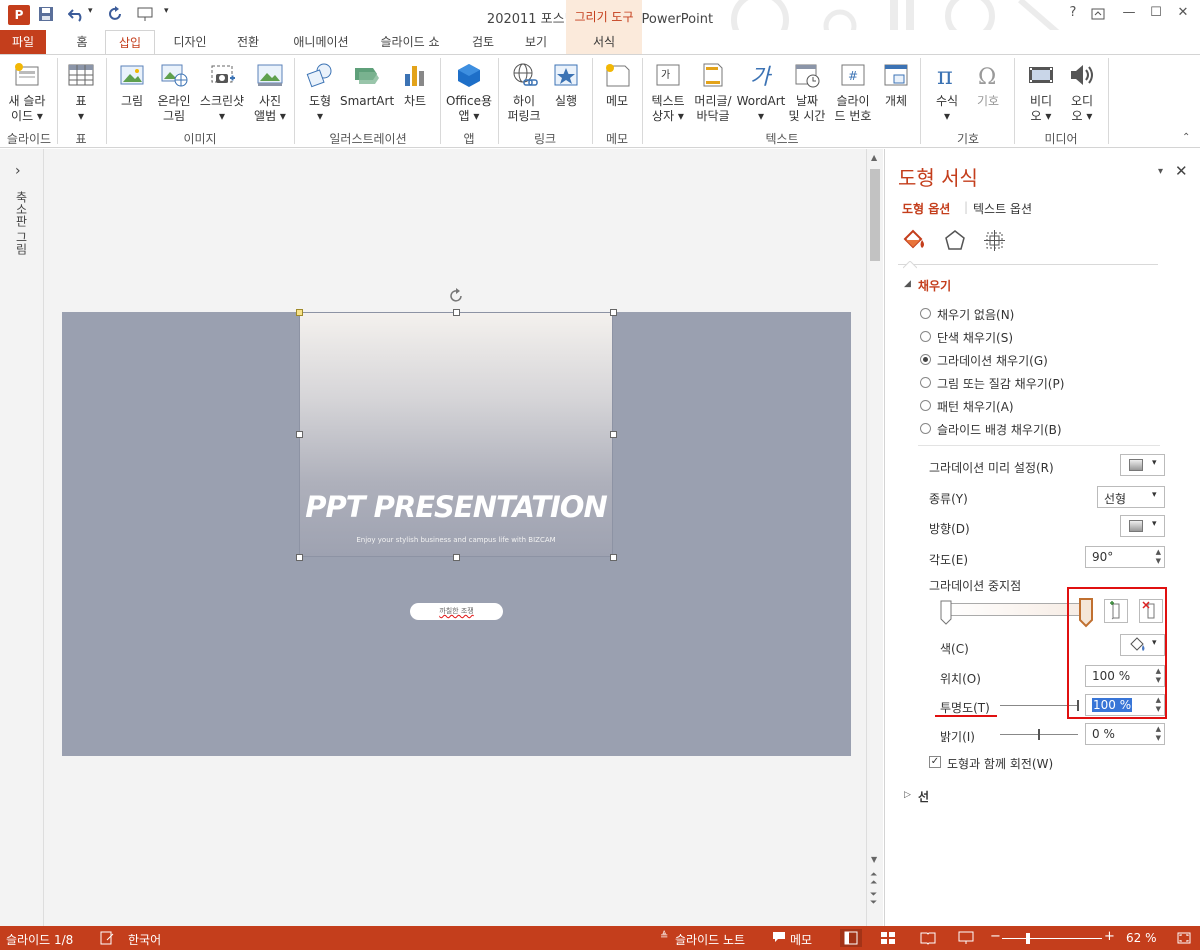 Image resolution: width=1200 pixels, height=950 pixels. I want to click on next-slide-icon: ⏷ ⏷, so click(873, 899).